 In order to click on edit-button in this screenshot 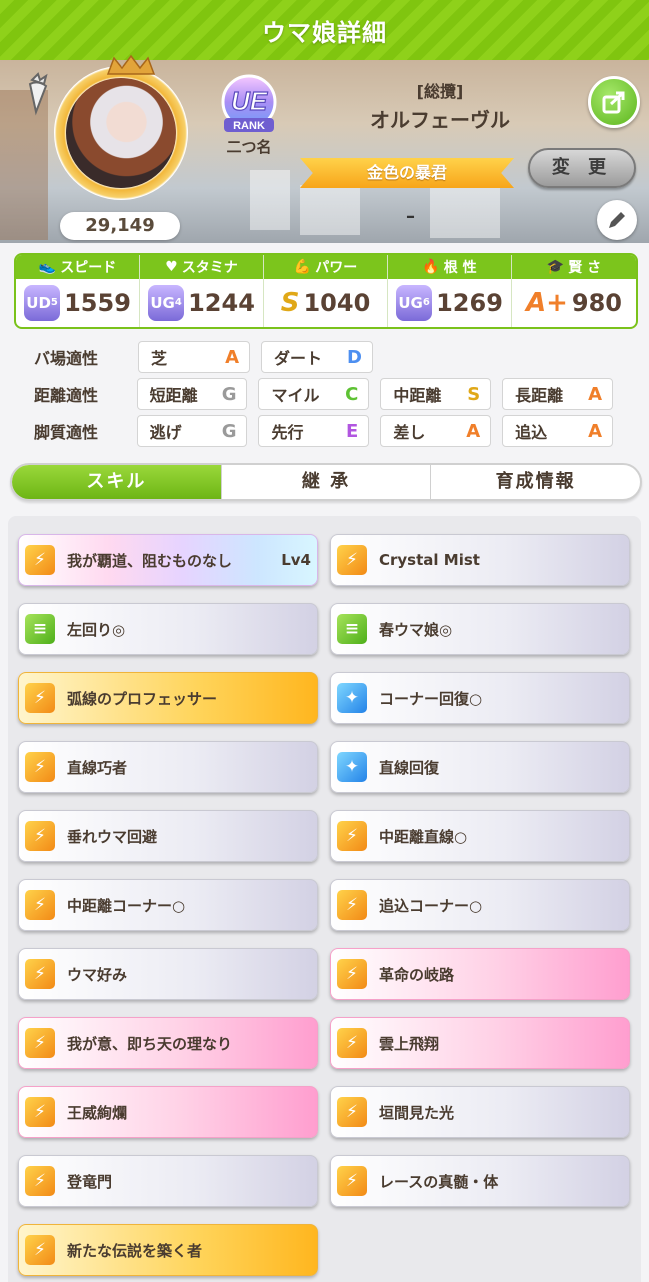, I will do `click(617, 220)`.